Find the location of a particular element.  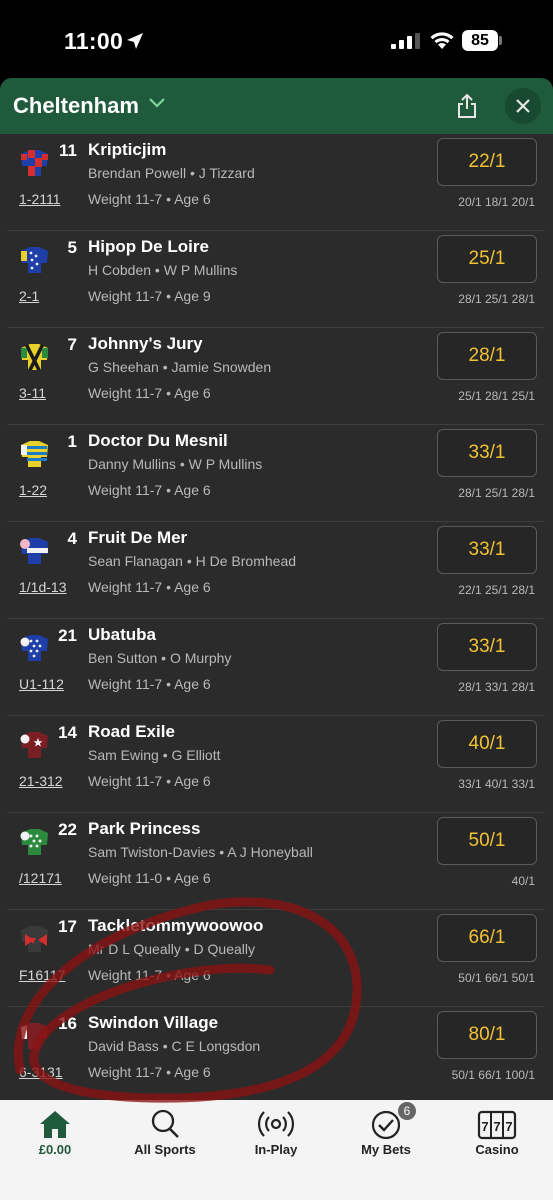

previous-odds: 28/1 33/1 28/1 is located at coordinates (496, 687).